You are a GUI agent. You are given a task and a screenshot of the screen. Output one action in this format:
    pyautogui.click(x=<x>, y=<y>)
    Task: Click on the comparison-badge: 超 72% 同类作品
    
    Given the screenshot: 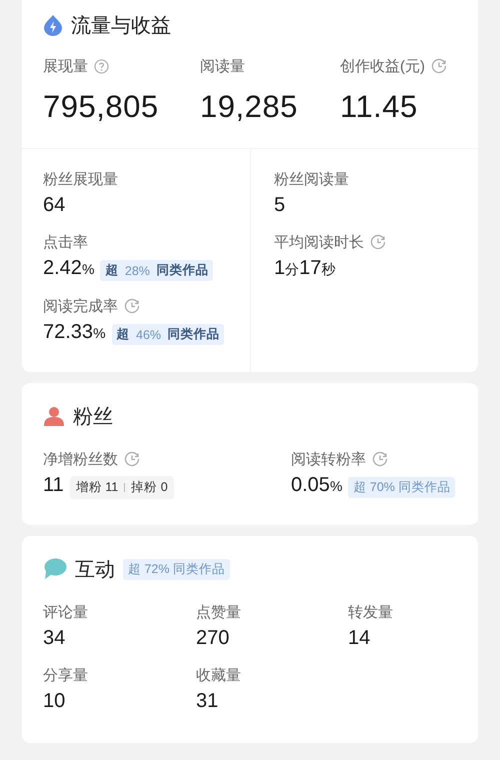 What is the action you would take?
    pyautogui.click(x=176, y=569)
    